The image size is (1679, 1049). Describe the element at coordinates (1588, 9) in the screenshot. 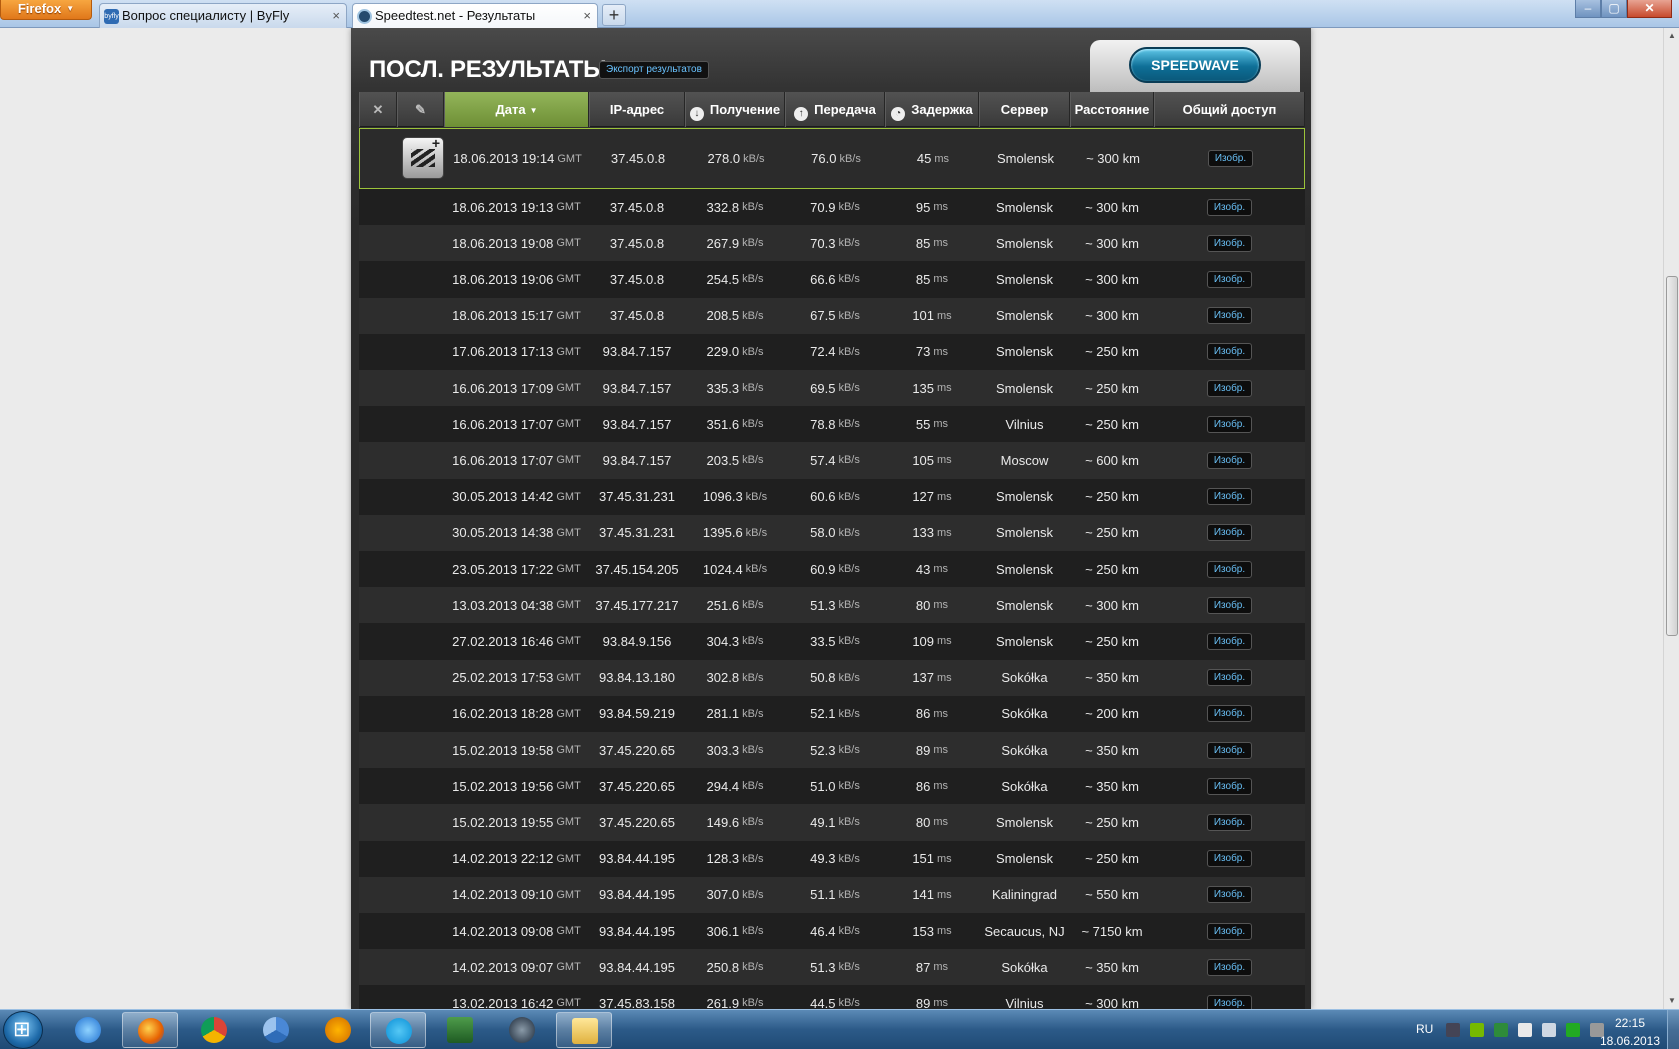

I see `minimize-button: –` at that location.